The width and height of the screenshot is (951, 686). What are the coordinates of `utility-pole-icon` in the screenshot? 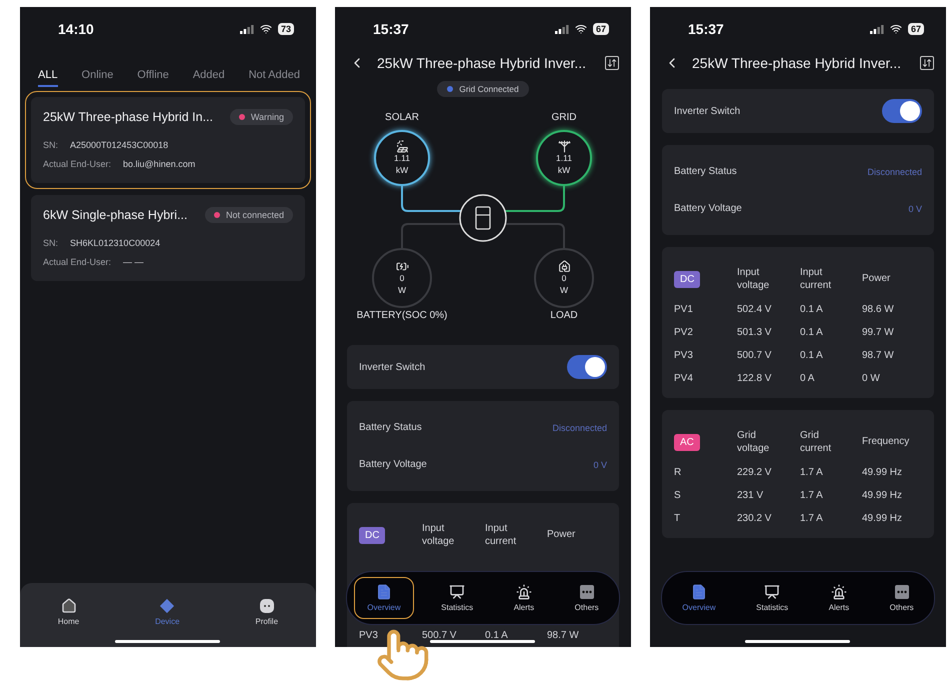 It's located at (564, 147).